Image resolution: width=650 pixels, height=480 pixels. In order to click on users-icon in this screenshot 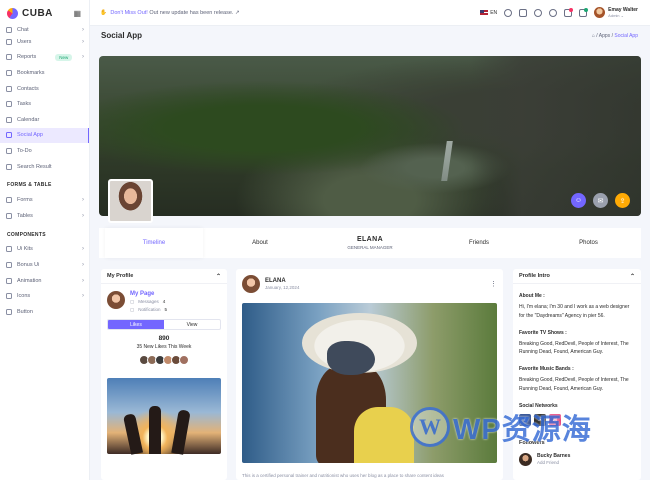, I will do `click(9, 41)`.